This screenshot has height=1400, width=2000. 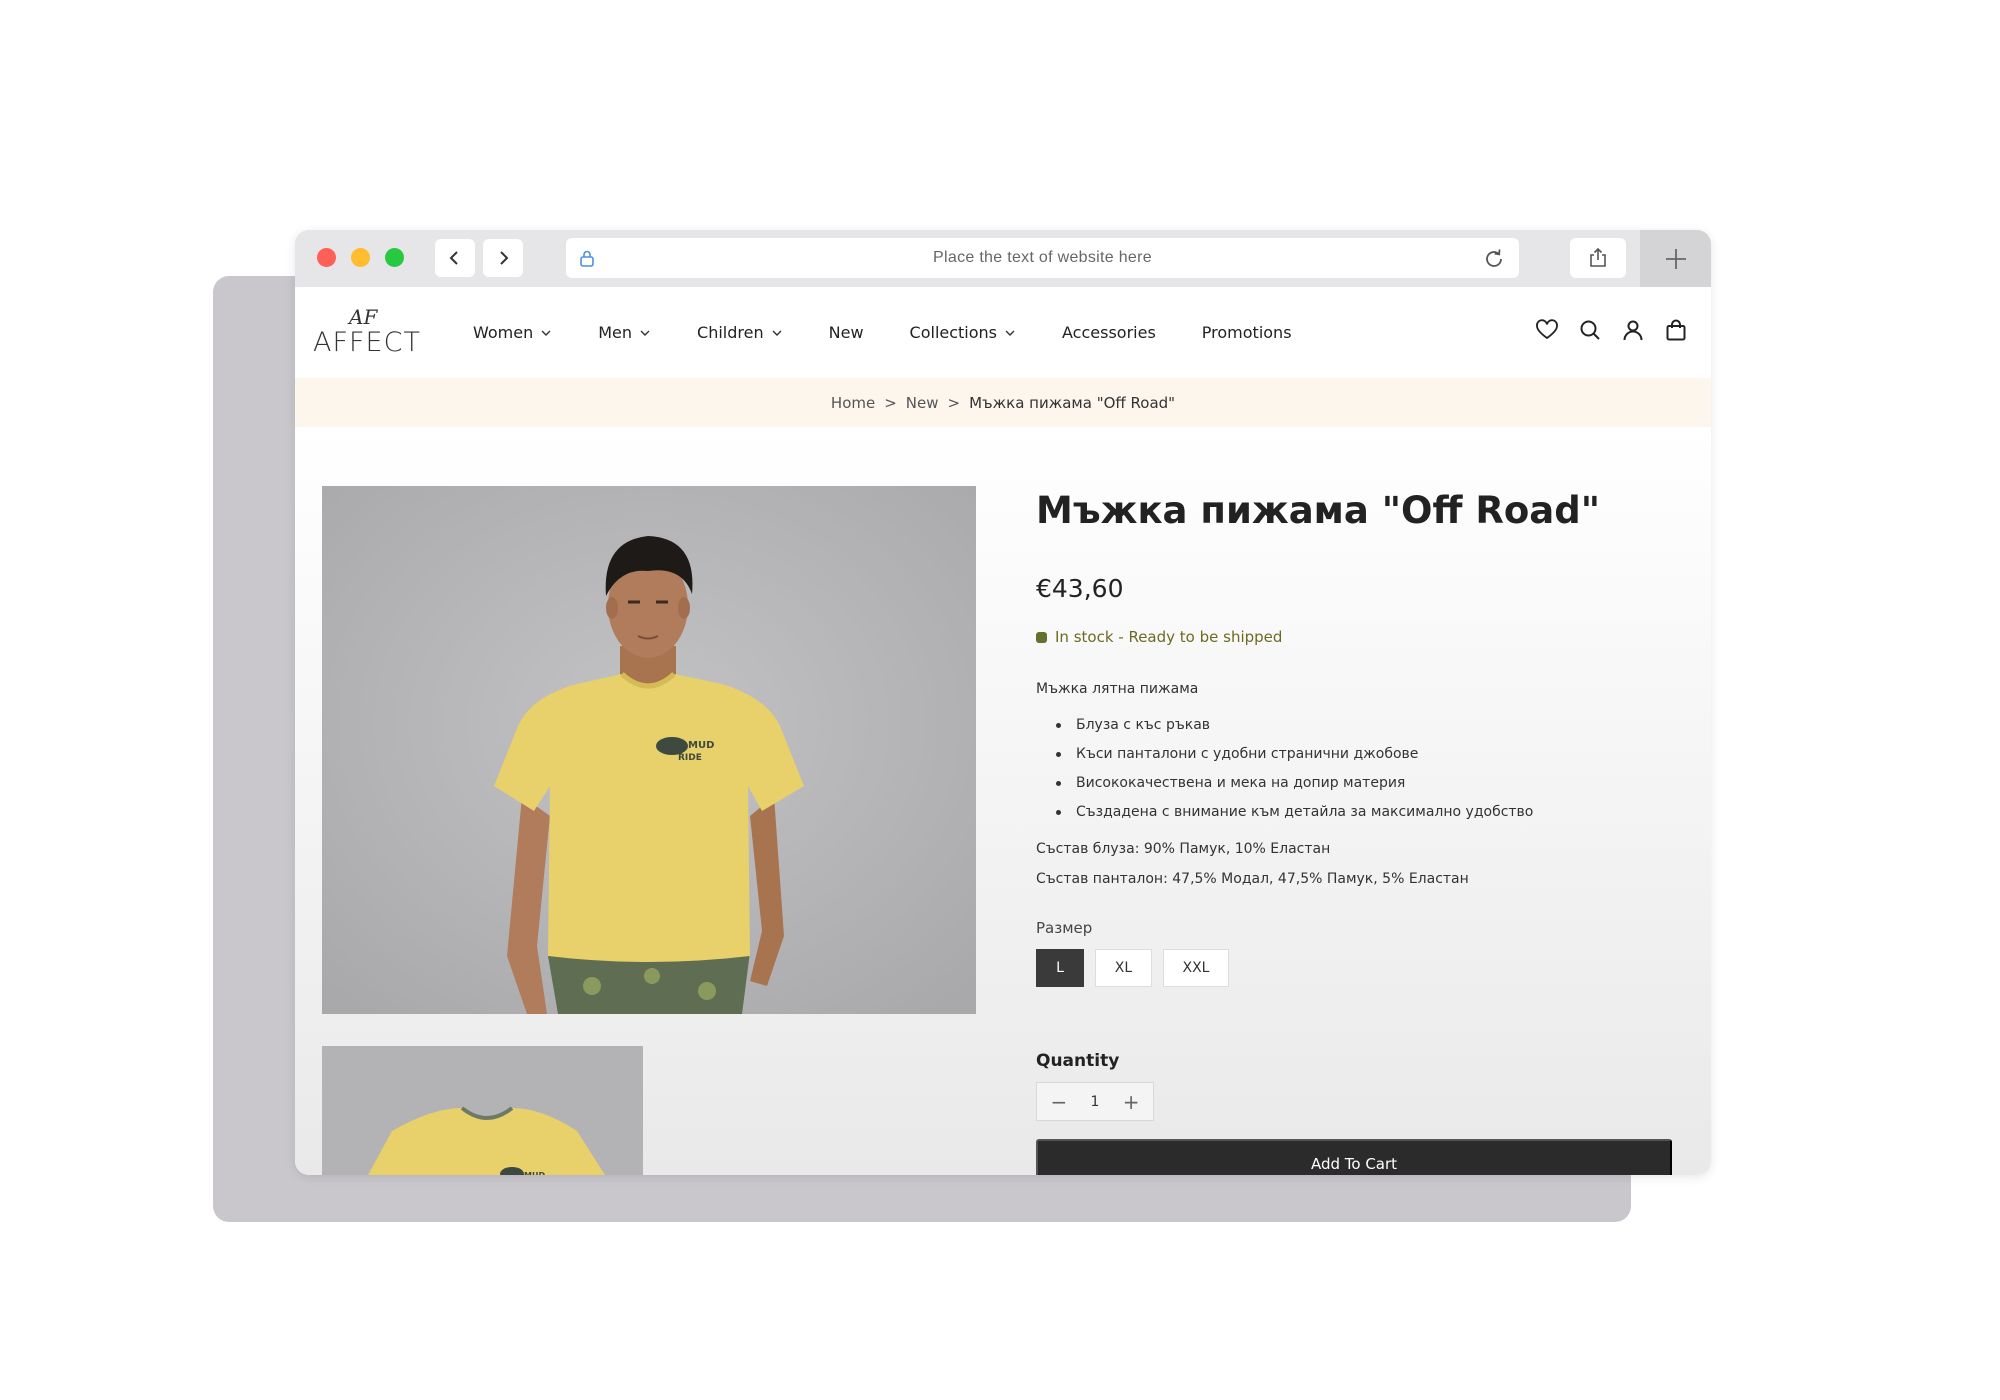 I want to click on nav-item-men: Men, so click(x=624, y=332).